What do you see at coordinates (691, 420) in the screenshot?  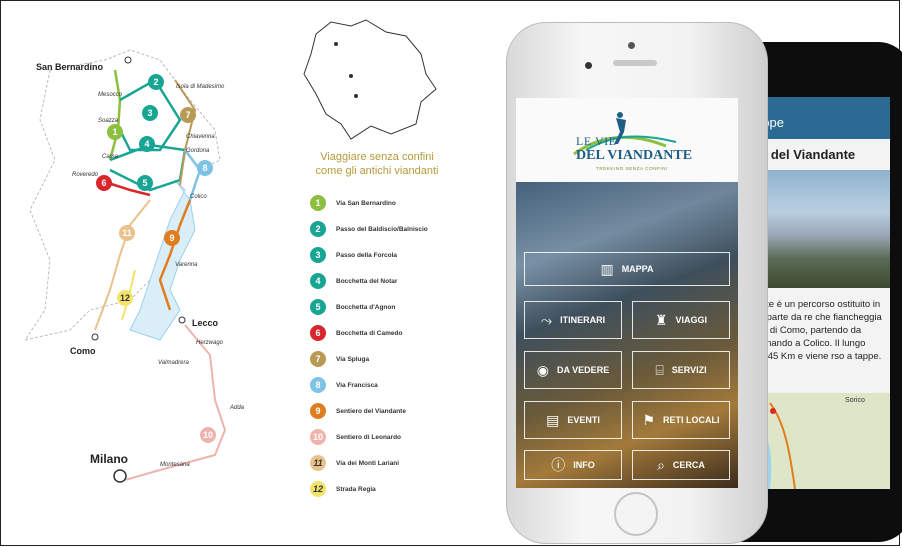 I see `local-networks-button-label: RETI LOCALI` at bounding box center [691, 420].